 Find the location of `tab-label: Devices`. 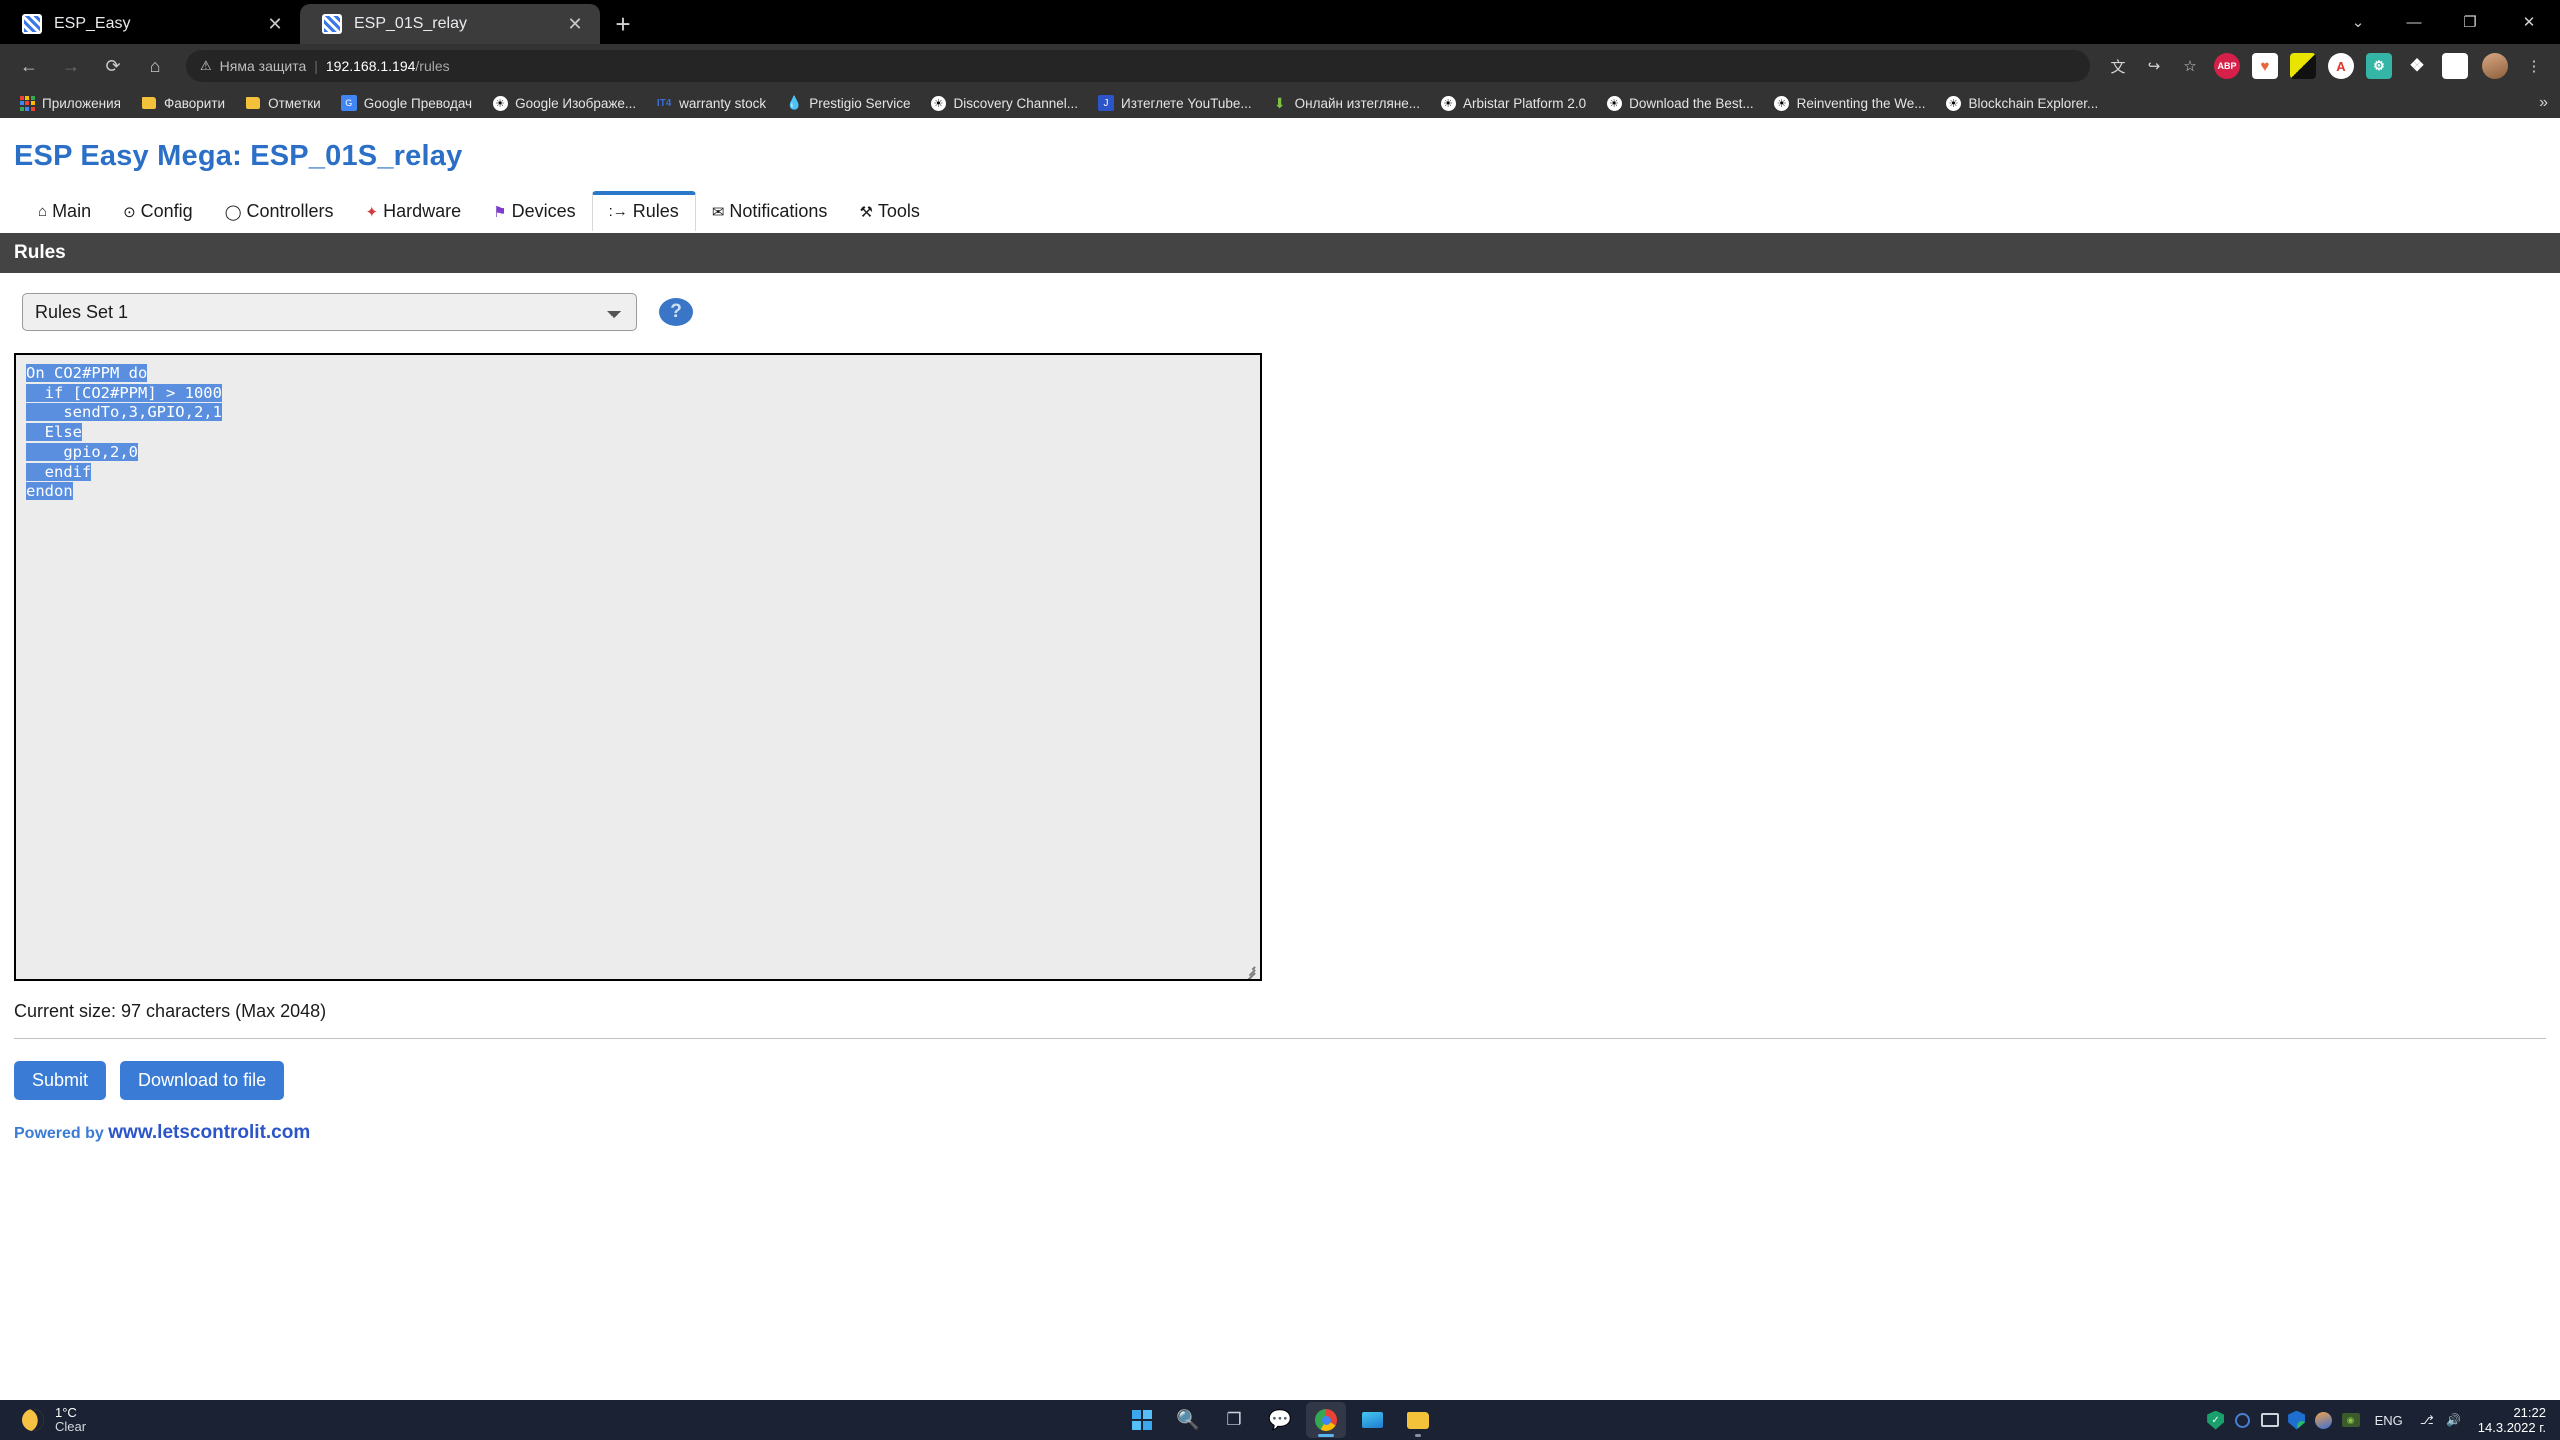

tab-label: Devices is located at coordinates (543, 211).